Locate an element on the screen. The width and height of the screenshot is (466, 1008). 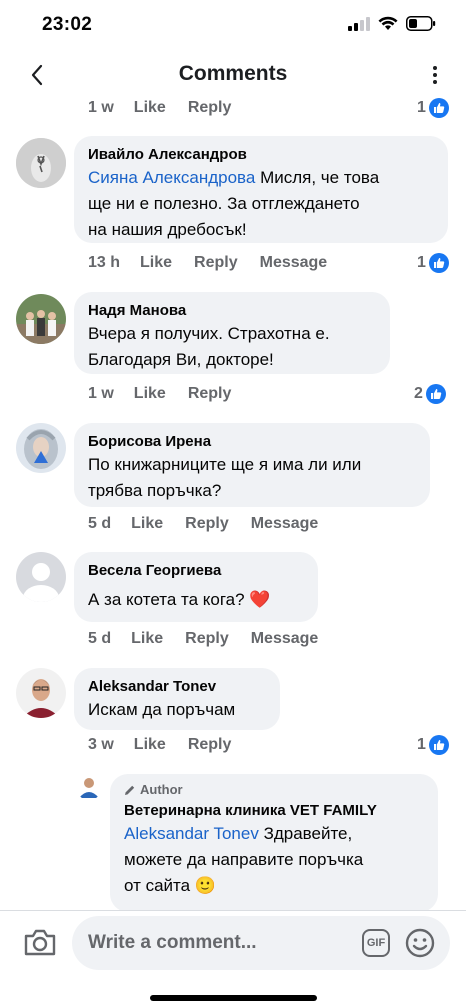
smiley-icon is located at coordinates (420, 943).